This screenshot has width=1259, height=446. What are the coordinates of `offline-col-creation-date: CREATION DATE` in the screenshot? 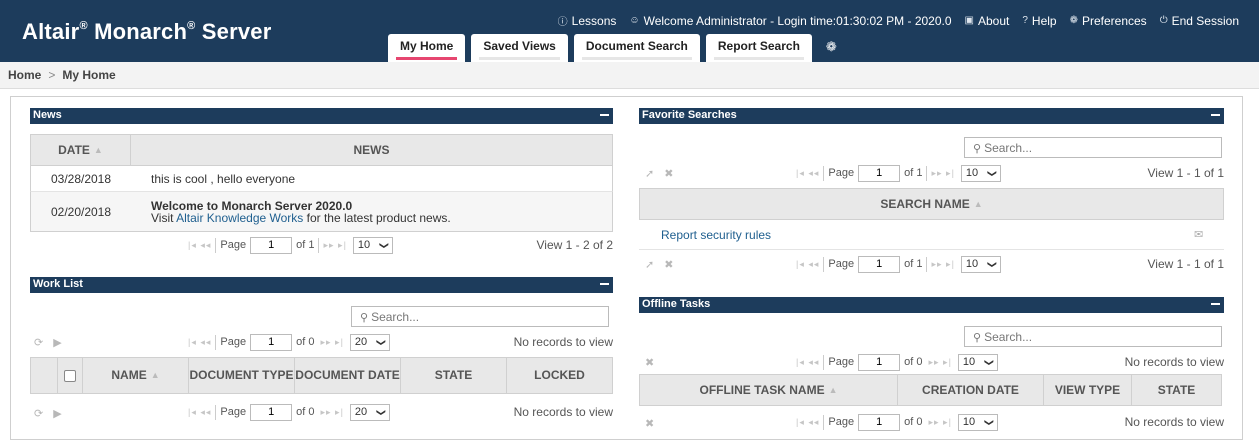 It's located at (971, 390).